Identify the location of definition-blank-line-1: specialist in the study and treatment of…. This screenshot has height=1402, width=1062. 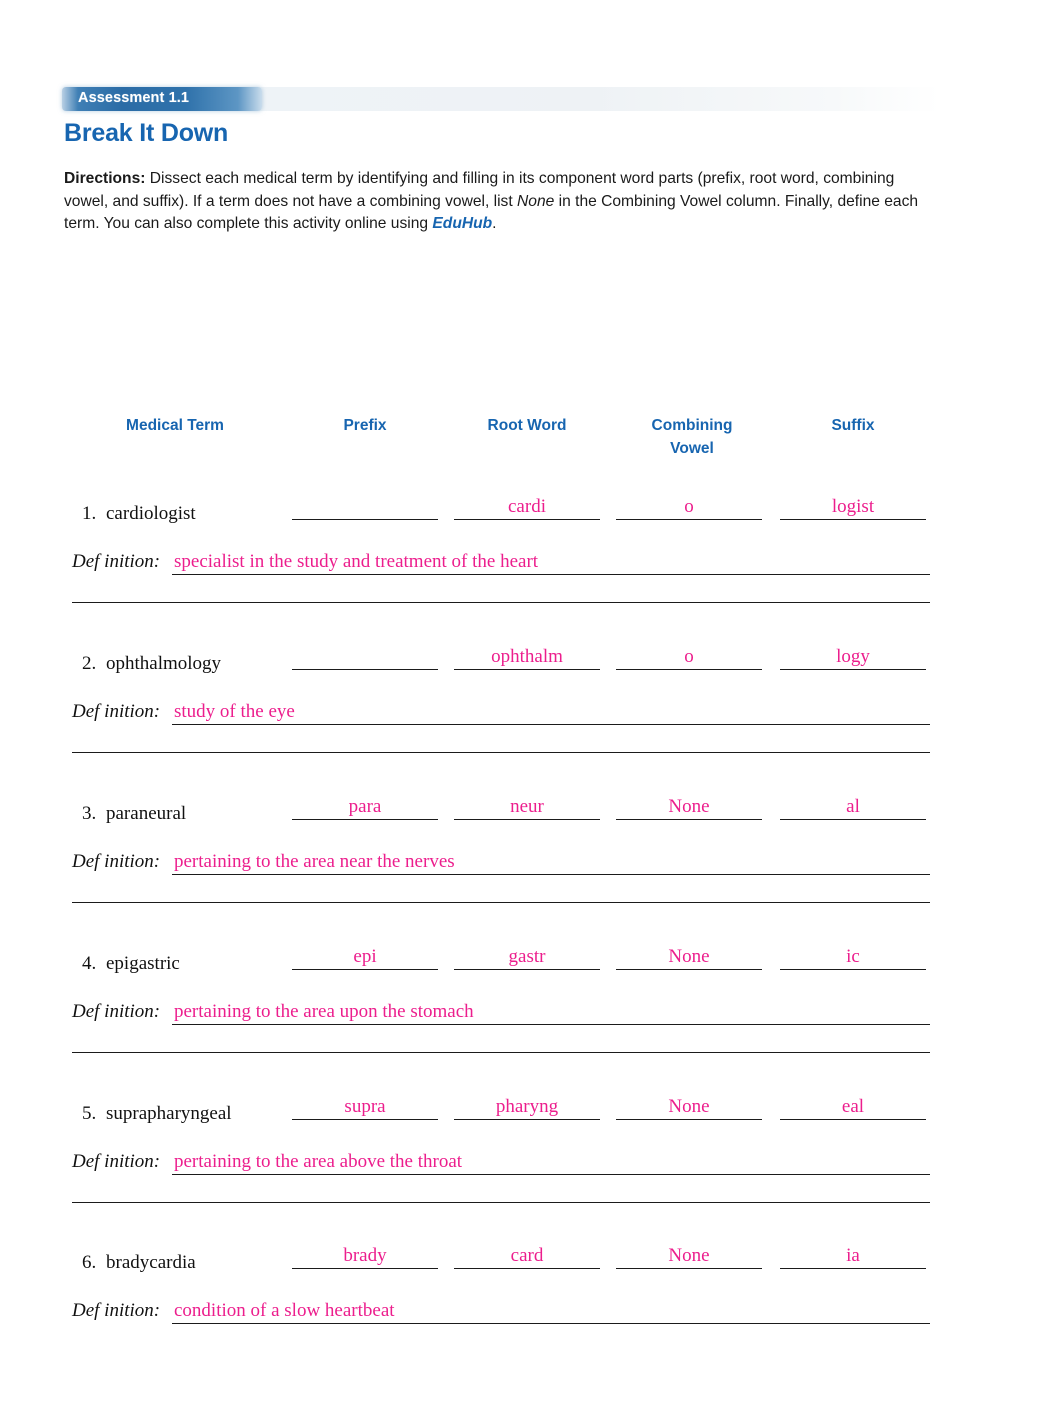
(551, 559).